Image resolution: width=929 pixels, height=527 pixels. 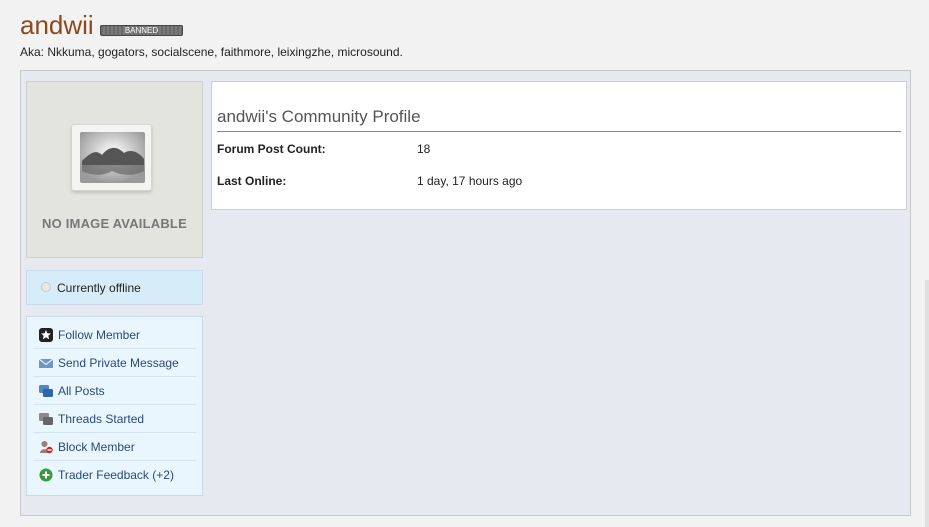 I want to click on post-count-label: Forum Post Count:, so click(x=271, y=149).